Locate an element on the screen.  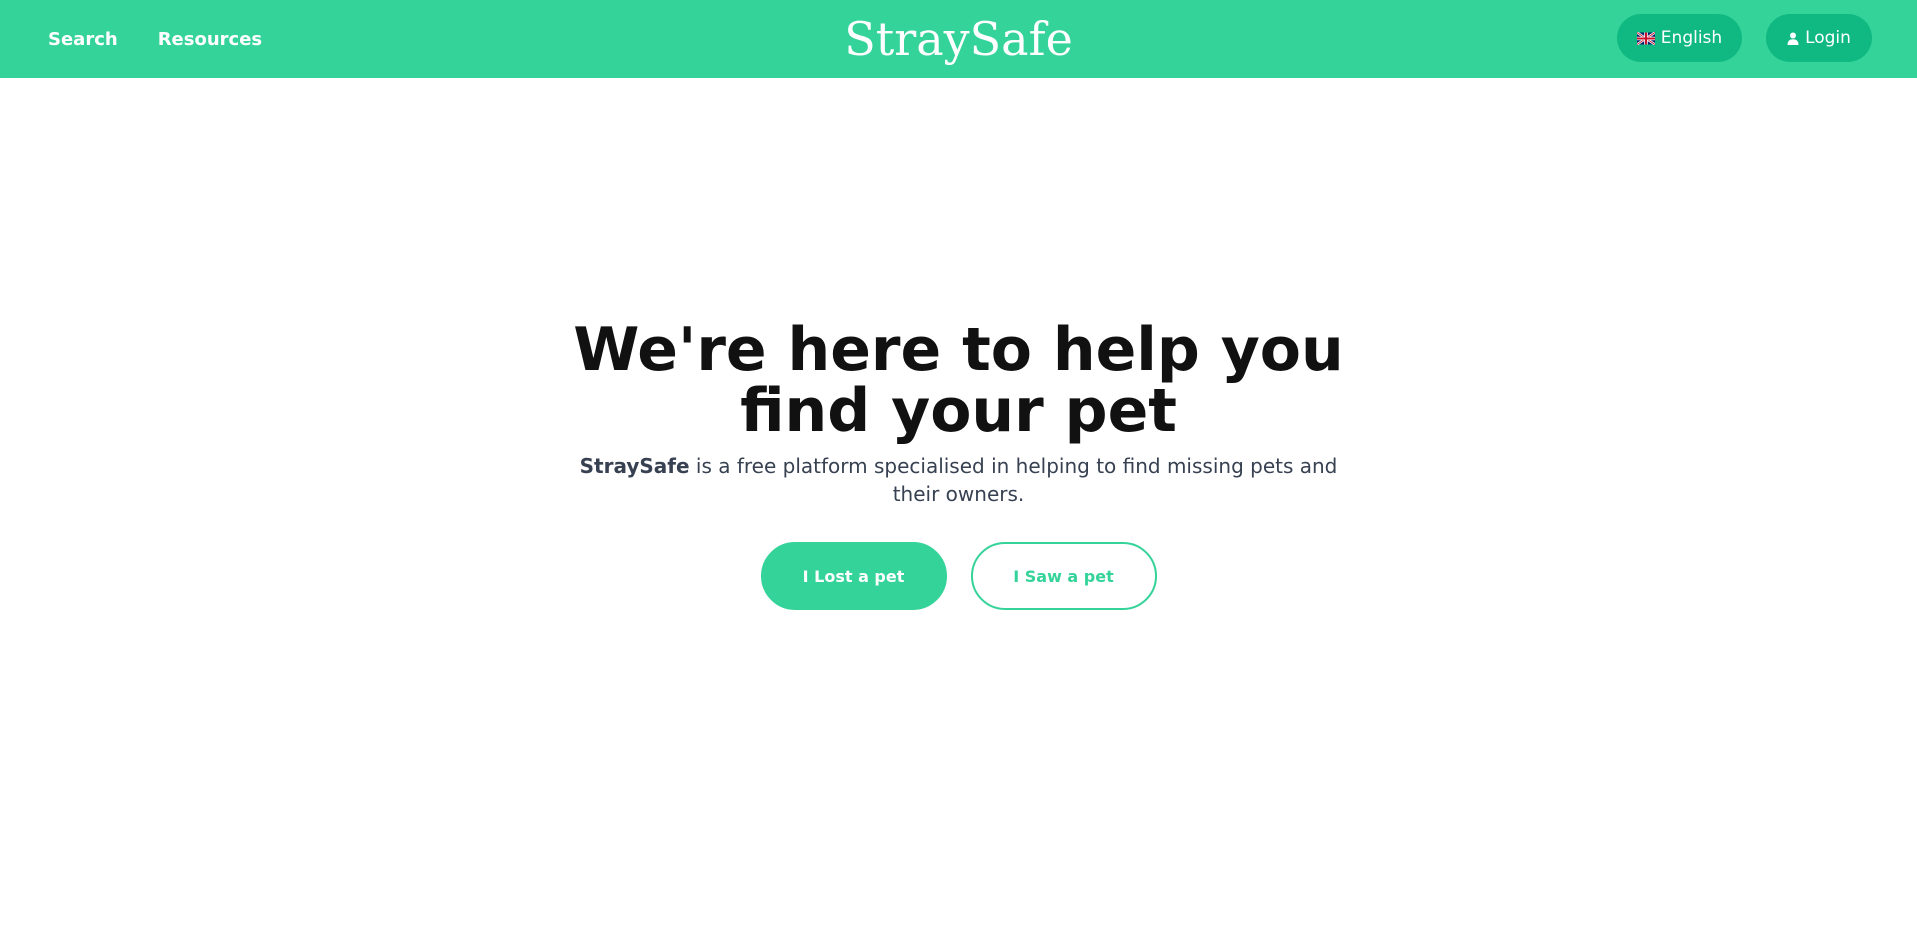
nav-resources-link: Resources is located at coordinates (210, 39).